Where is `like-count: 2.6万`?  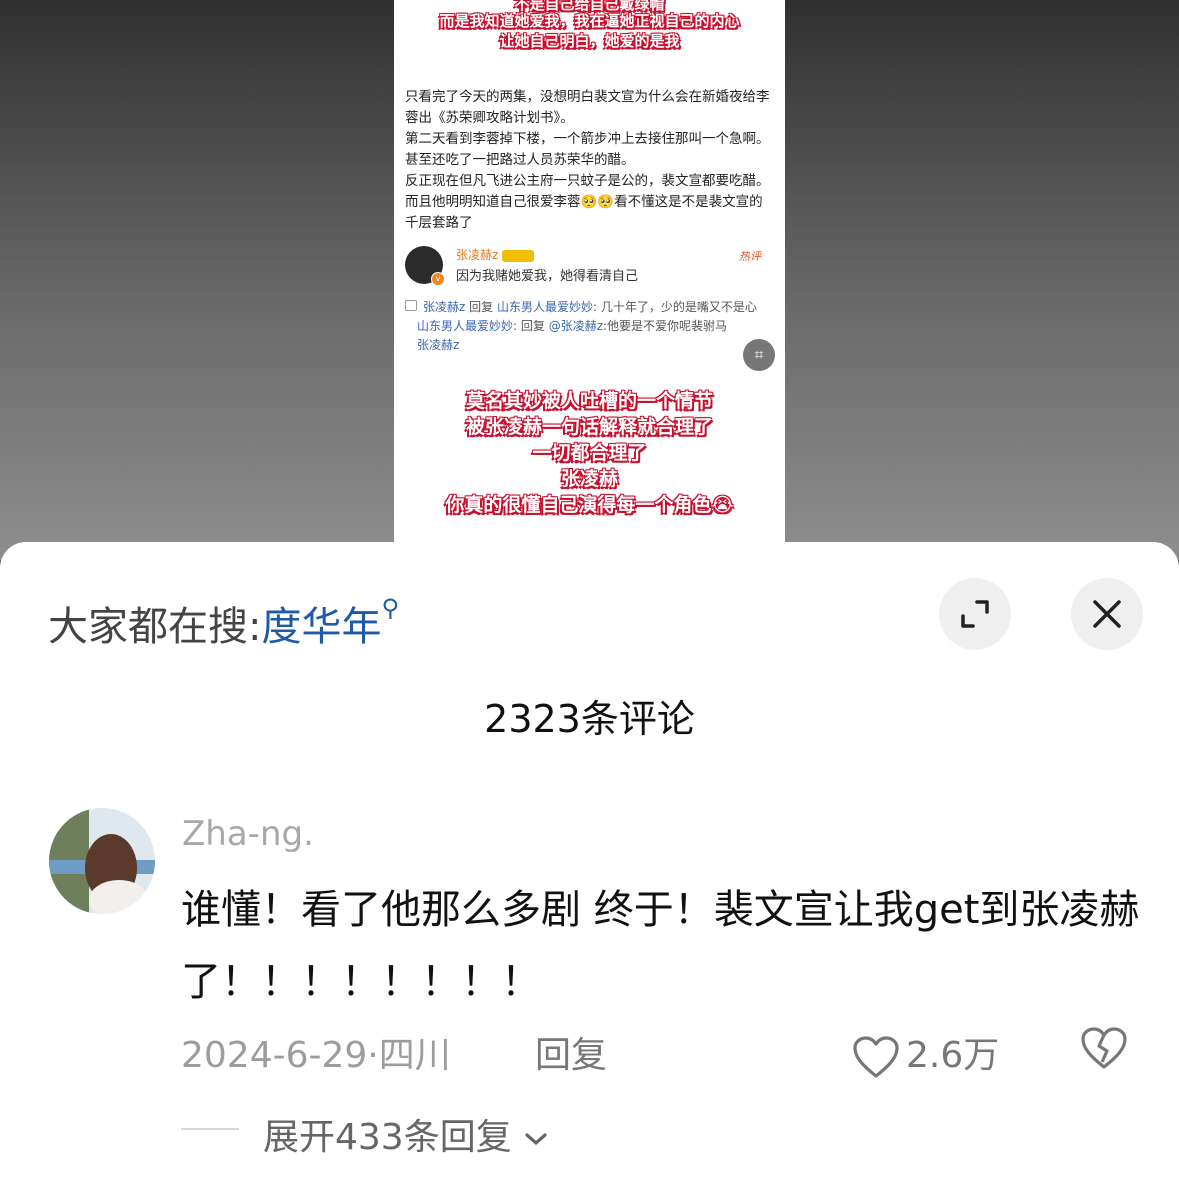
like-count: 2.6万 is located at coordinates (953, 1055).